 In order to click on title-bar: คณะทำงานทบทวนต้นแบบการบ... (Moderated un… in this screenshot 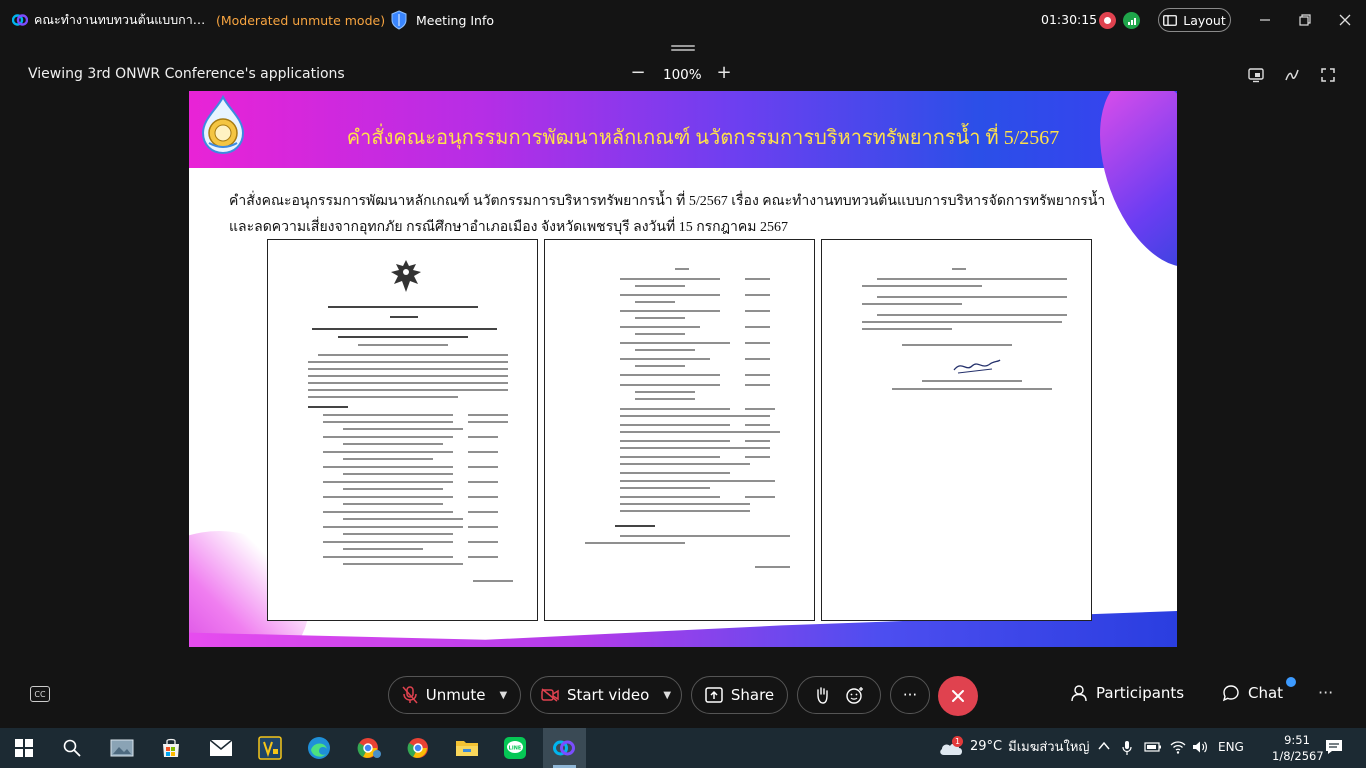, I will do `click(683, 20)`.